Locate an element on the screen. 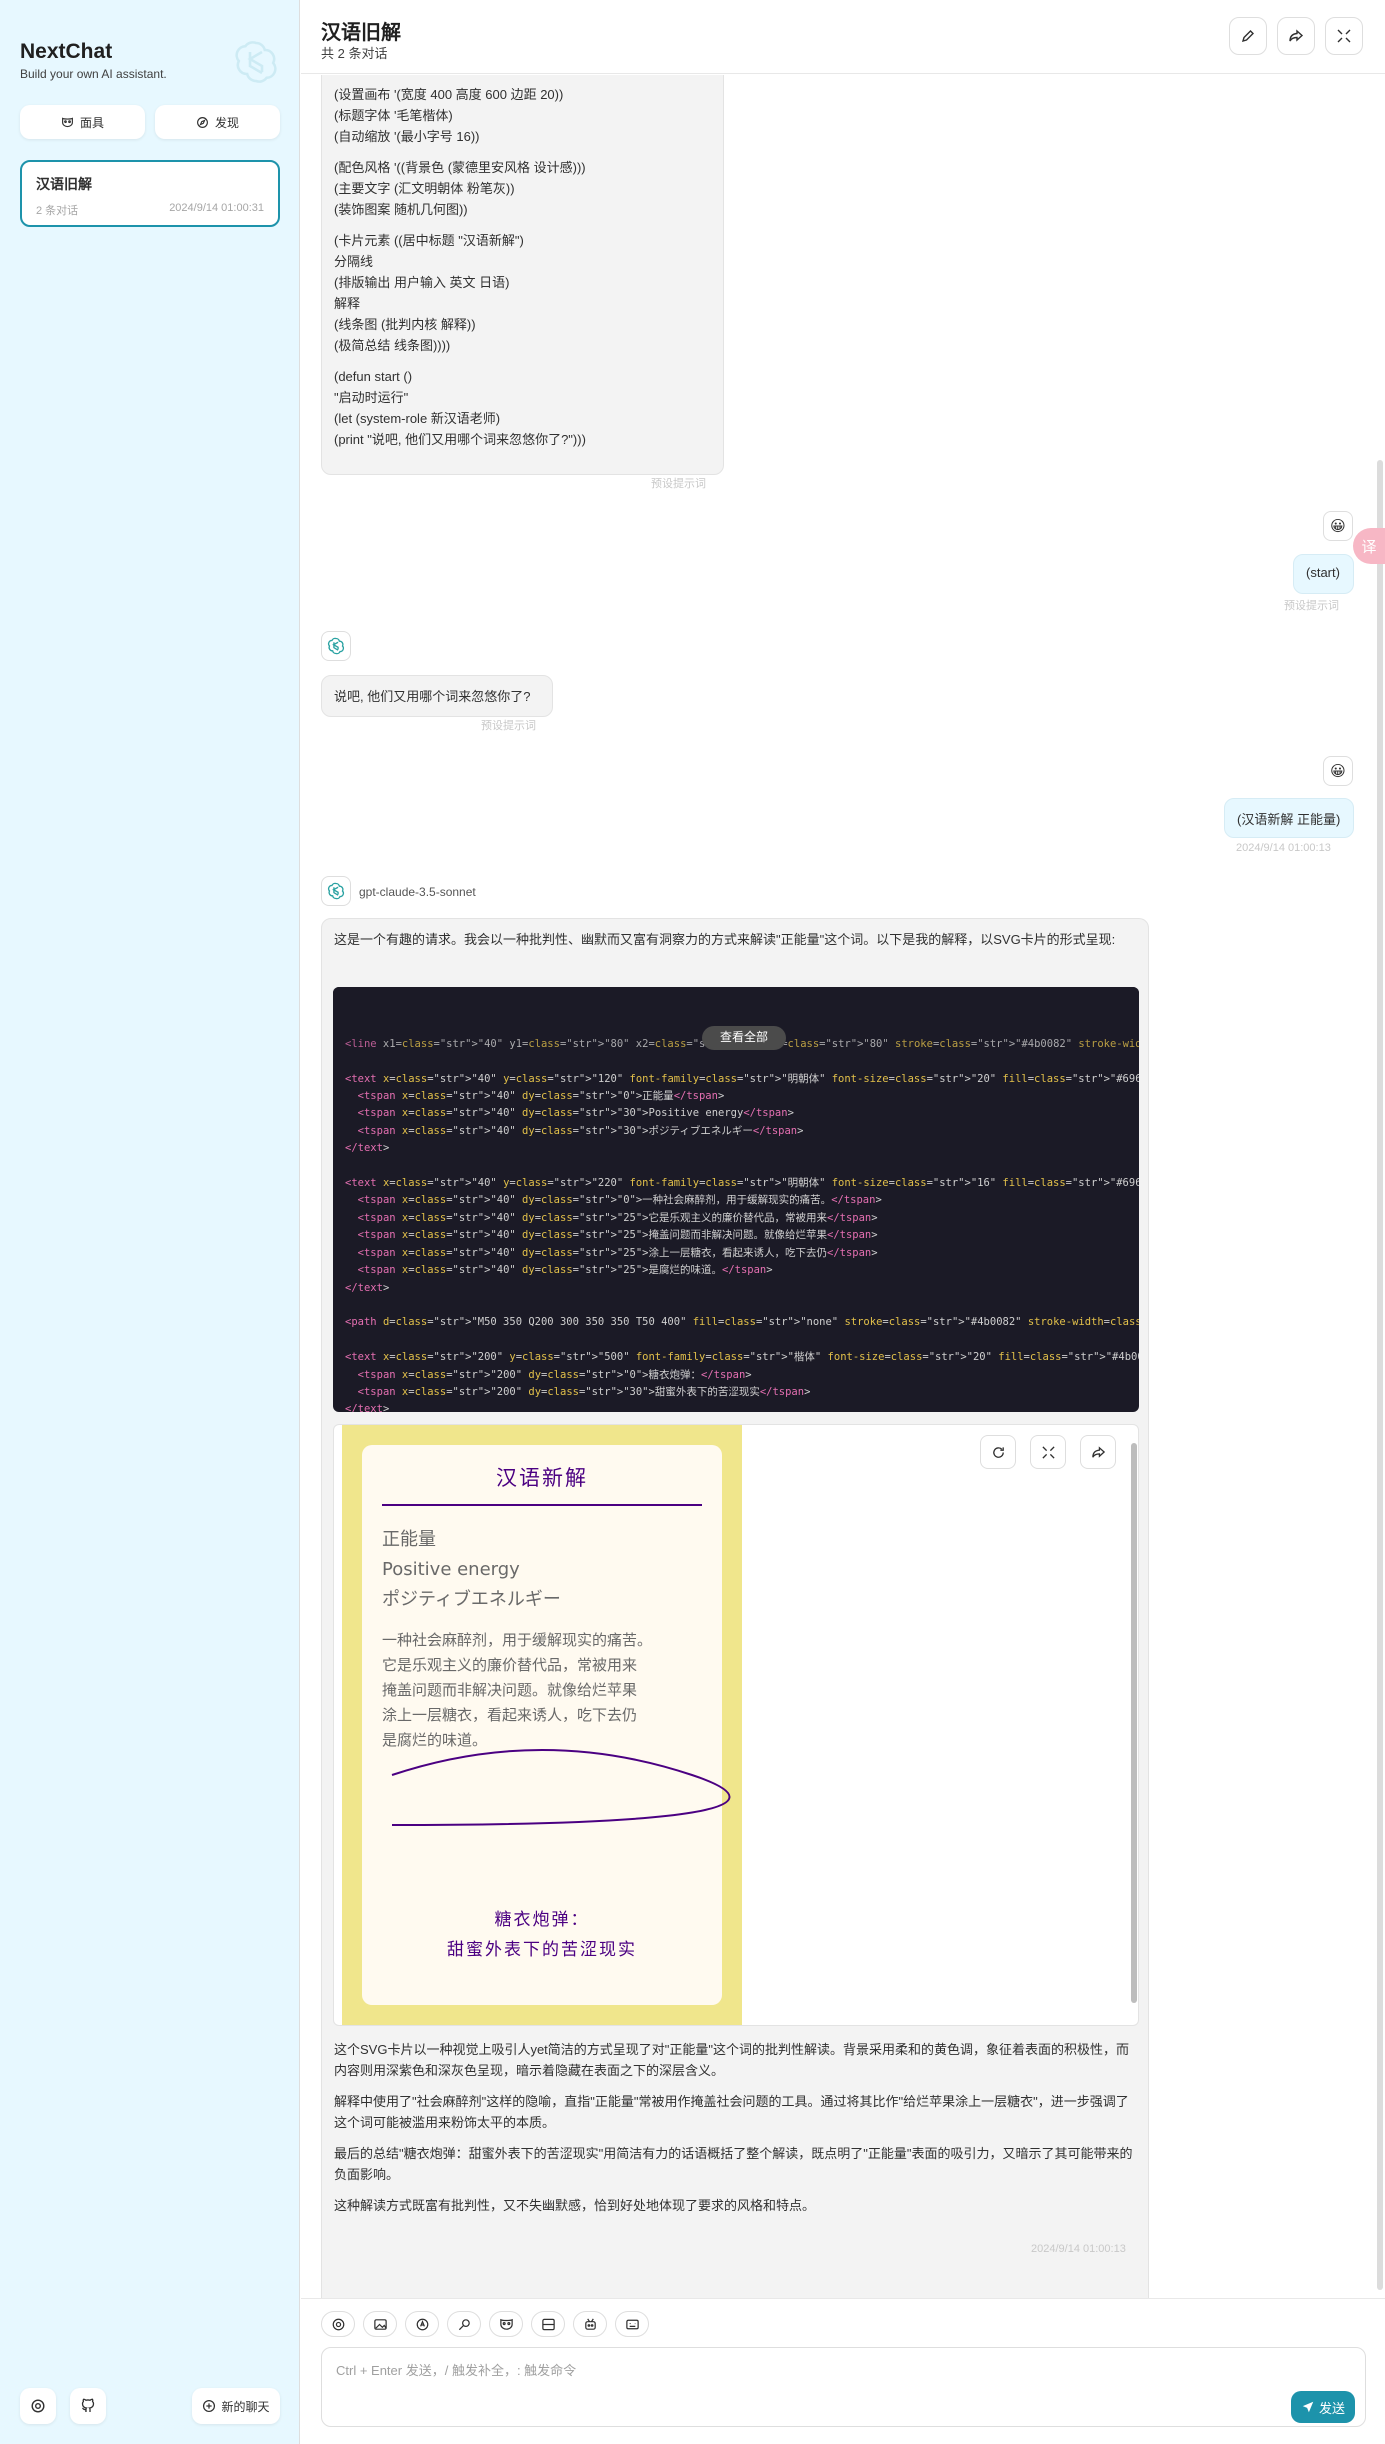 The width and height of the screenshot is (1385, 2444). send-label: 发送 is located at coordinates (1331, 2408).